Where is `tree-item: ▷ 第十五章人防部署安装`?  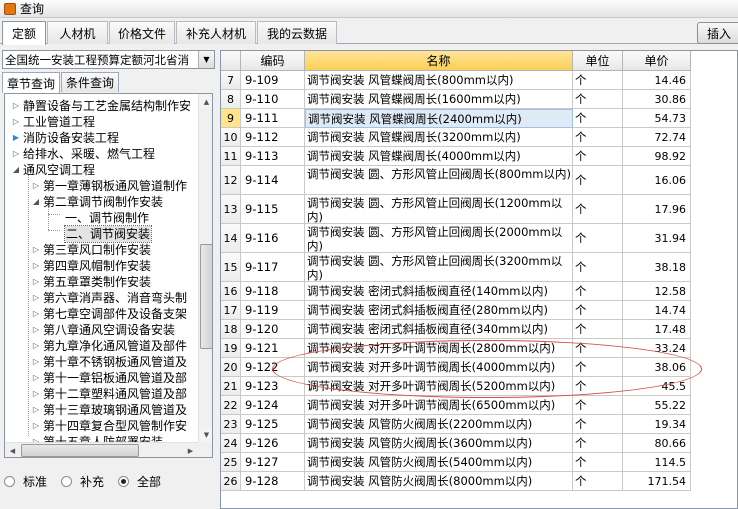
tree-item: ▷ 第十五章人防部署安装 is located at coordinates (97, 438).